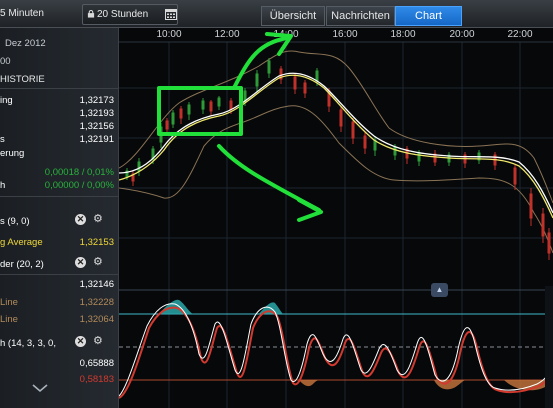 Image resolution: width=553 pixels, height=408 pixels. Describe the element at coordinates (79, 172) in the screenshot. I see `change-value: 0,00018 / 0,01%` at that location.